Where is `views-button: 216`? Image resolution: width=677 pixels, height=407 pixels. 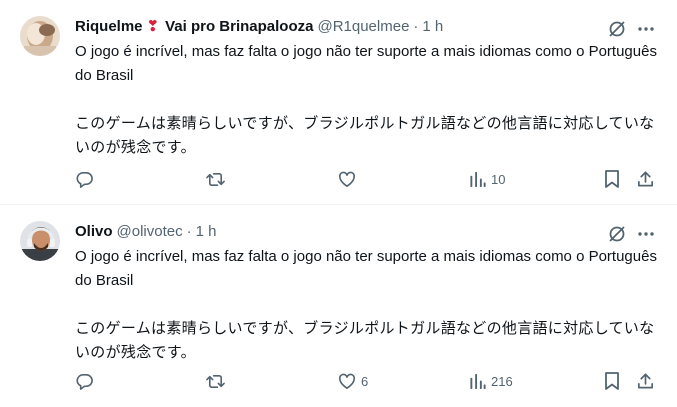 views-button: 216 is located at coordinates (491, 381).